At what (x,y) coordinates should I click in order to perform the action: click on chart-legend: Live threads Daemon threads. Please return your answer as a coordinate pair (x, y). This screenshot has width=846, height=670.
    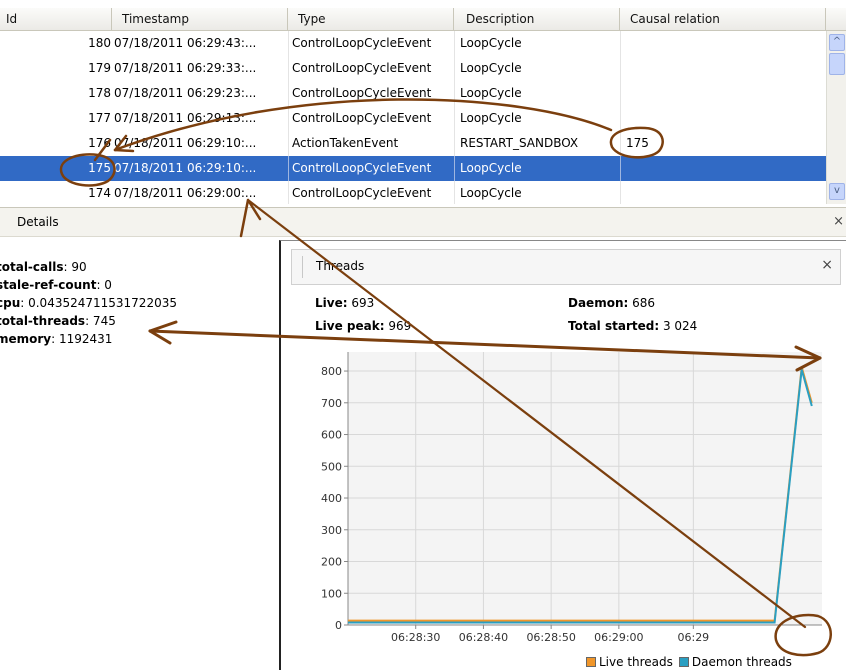
    Looking at the image, I should click on (692, 662).